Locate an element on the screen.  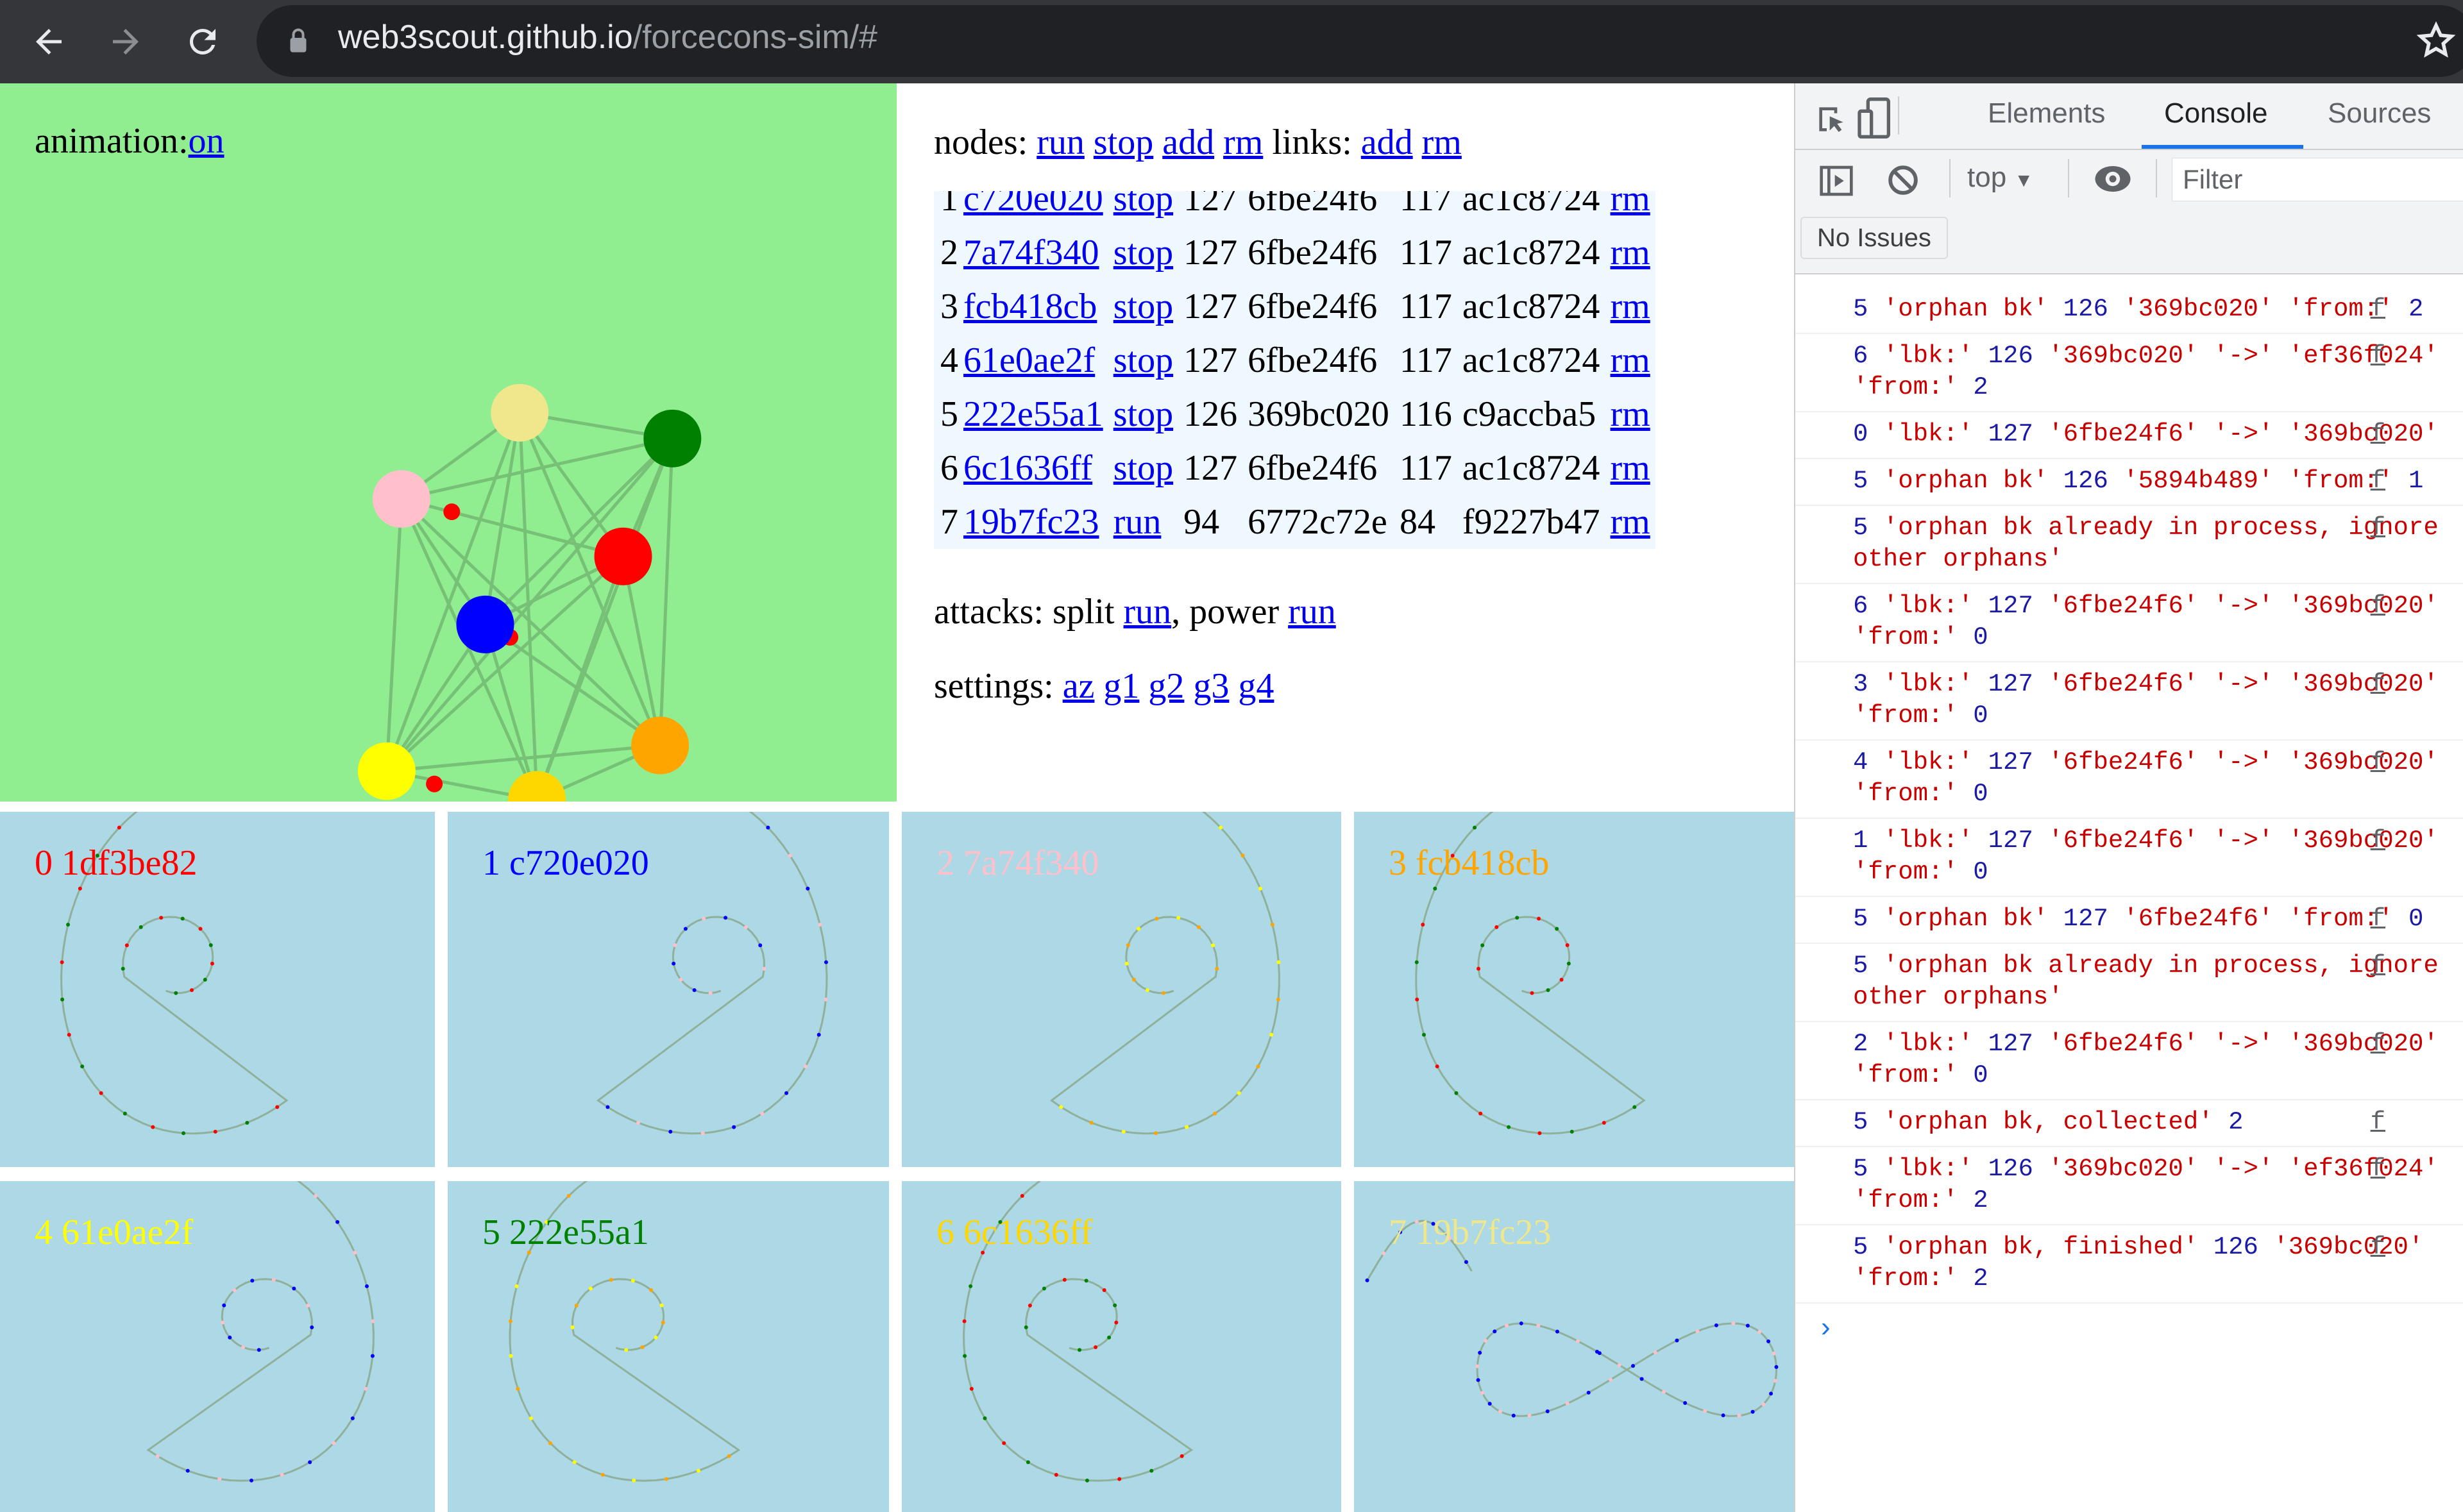
setting-g3-link: g3 is located at coordinates (1211, 686).